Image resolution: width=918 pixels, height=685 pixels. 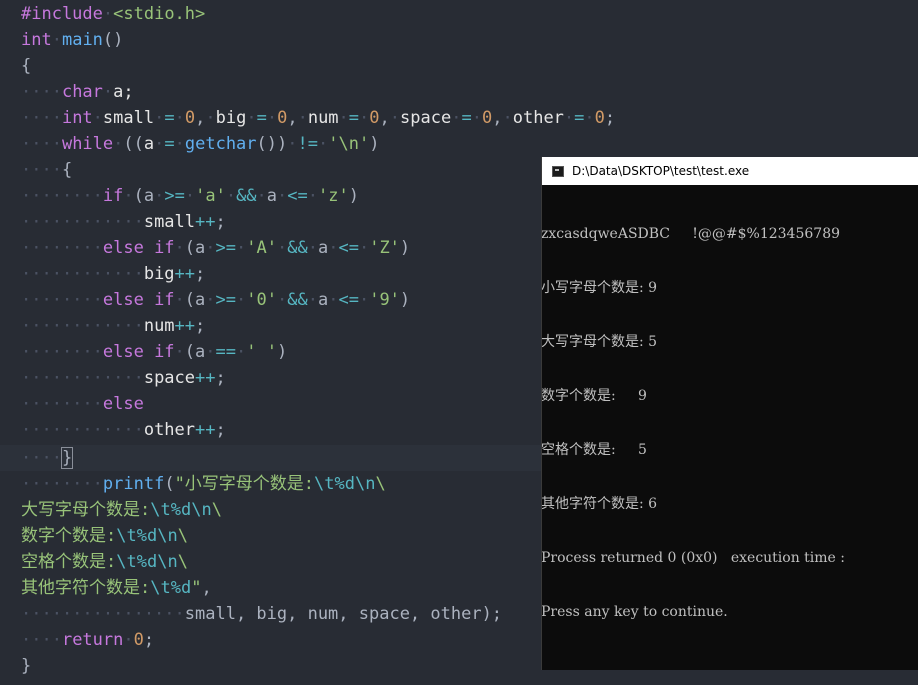 What do you see at coordinates (77, 92) in the screenshot?
I see `code-line-4: ····char·a;` at bounding box center [77, 92].